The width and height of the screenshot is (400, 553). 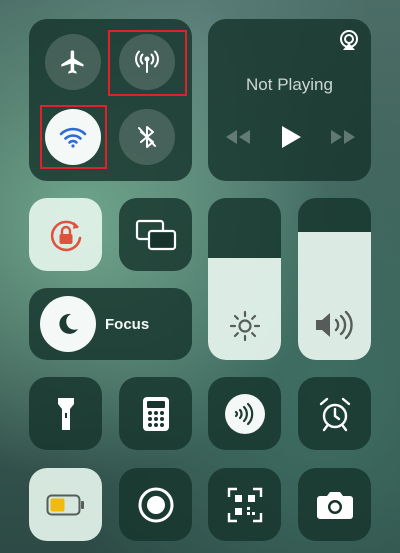 What do you see at coordinates (244, 308) in the screenshot?
I see `brightness-fill` at bounding box center [244, 308].